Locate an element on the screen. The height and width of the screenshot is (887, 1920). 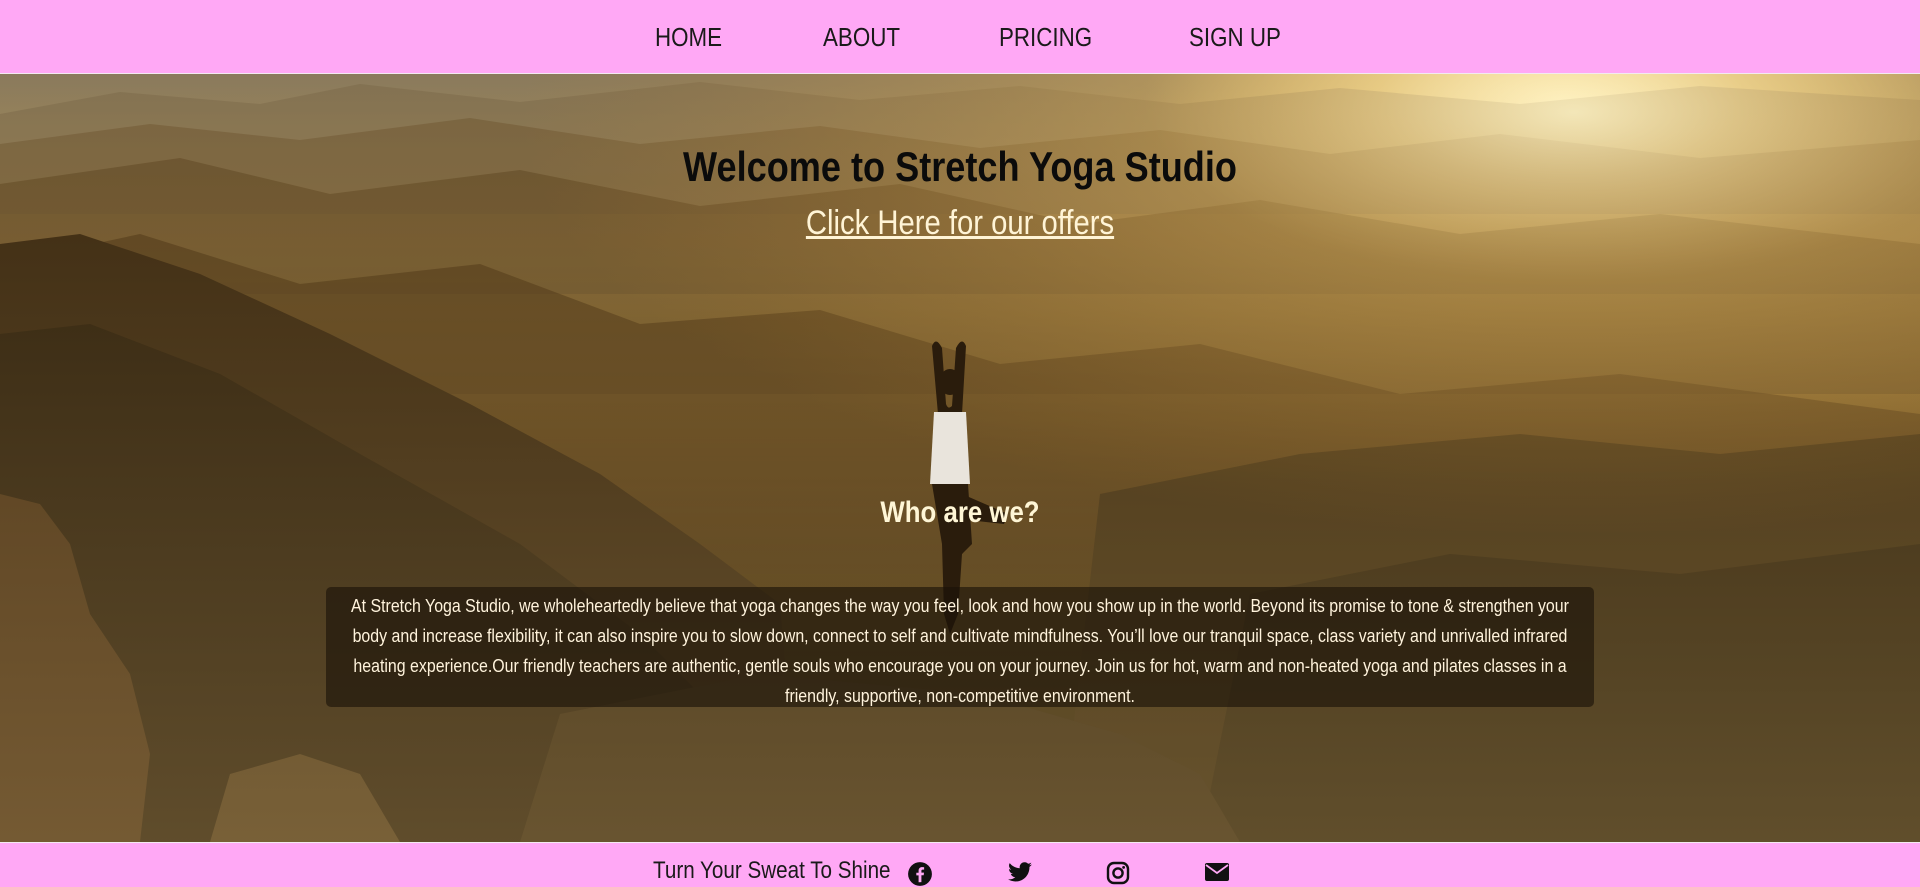
instagram-icon is located at coordinates (1119, 874).